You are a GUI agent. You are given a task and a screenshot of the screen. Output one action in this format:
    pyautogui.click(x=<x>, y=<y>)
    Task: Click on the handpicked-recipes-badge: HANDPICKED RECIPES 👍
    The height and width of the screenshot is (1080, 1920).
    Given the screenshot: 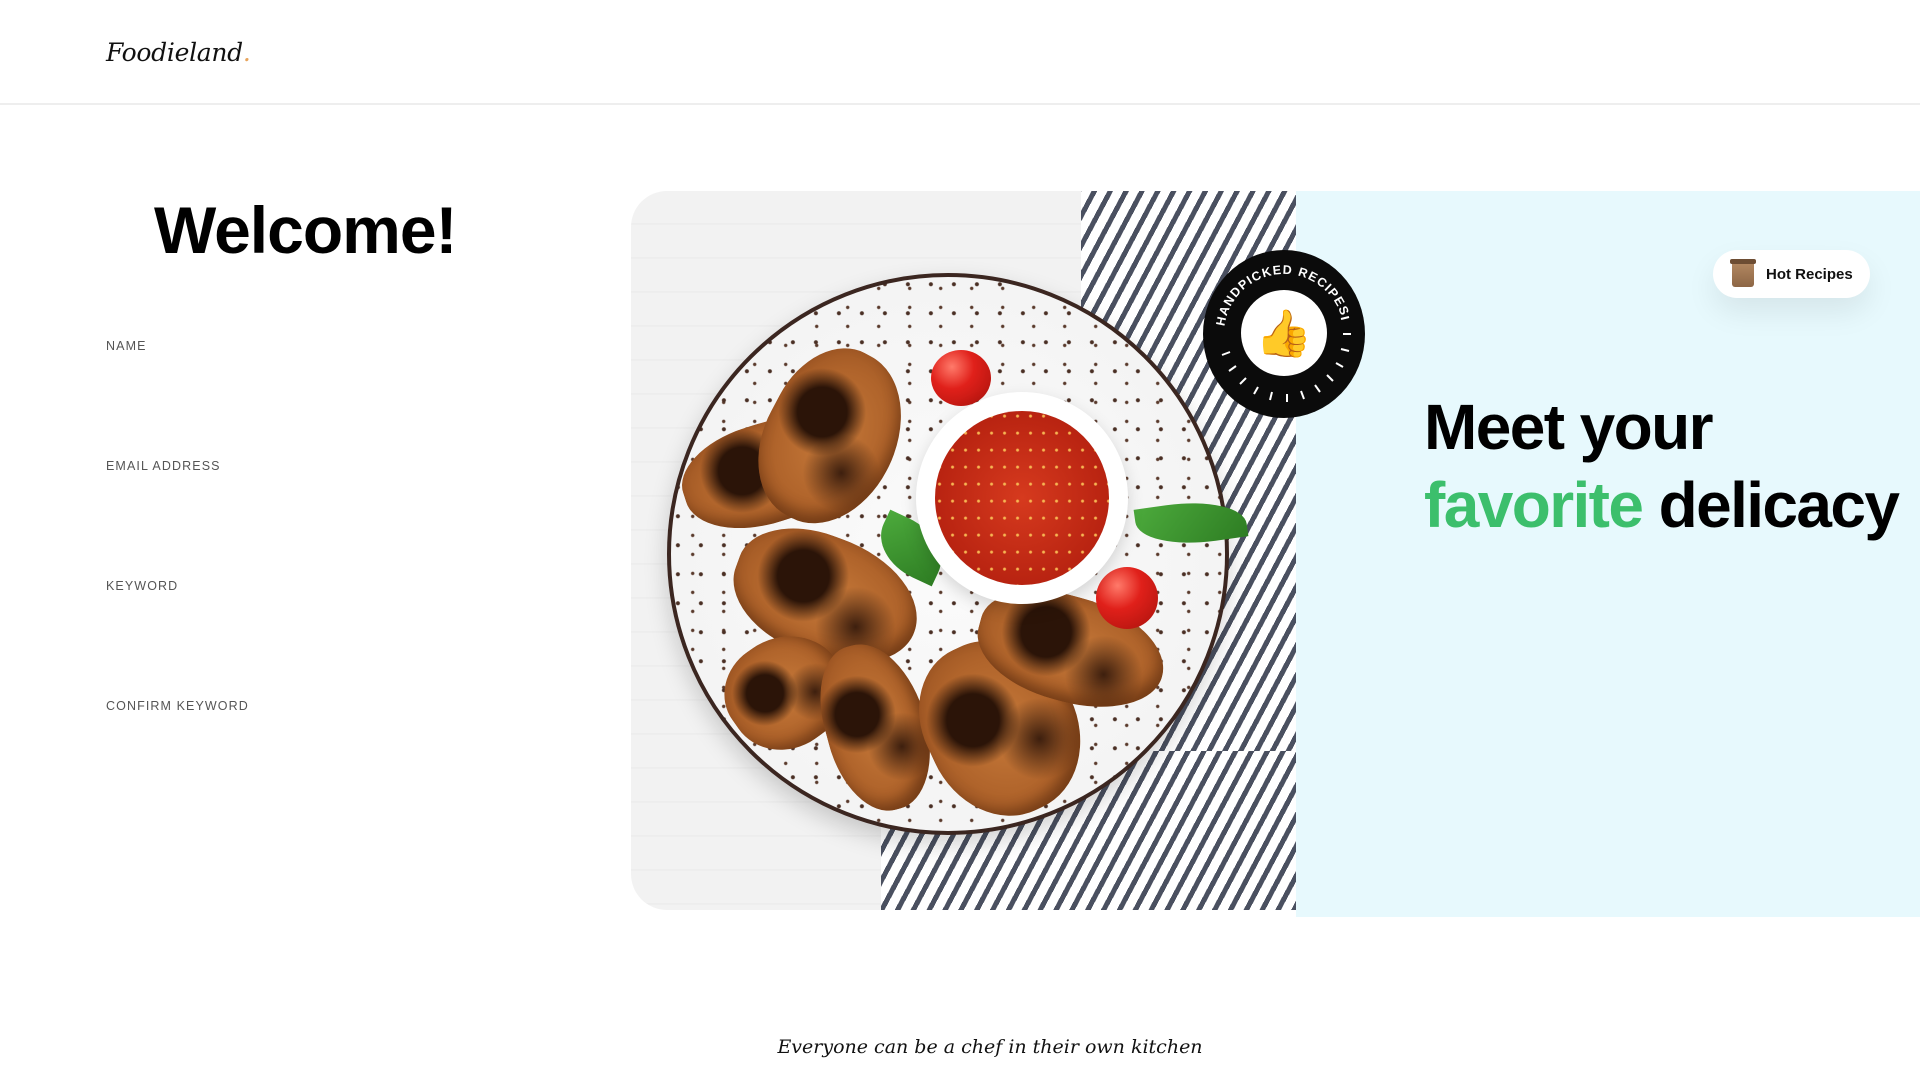 What is the action you would take?
    pyautogui.click(x=1284, y=334)
    